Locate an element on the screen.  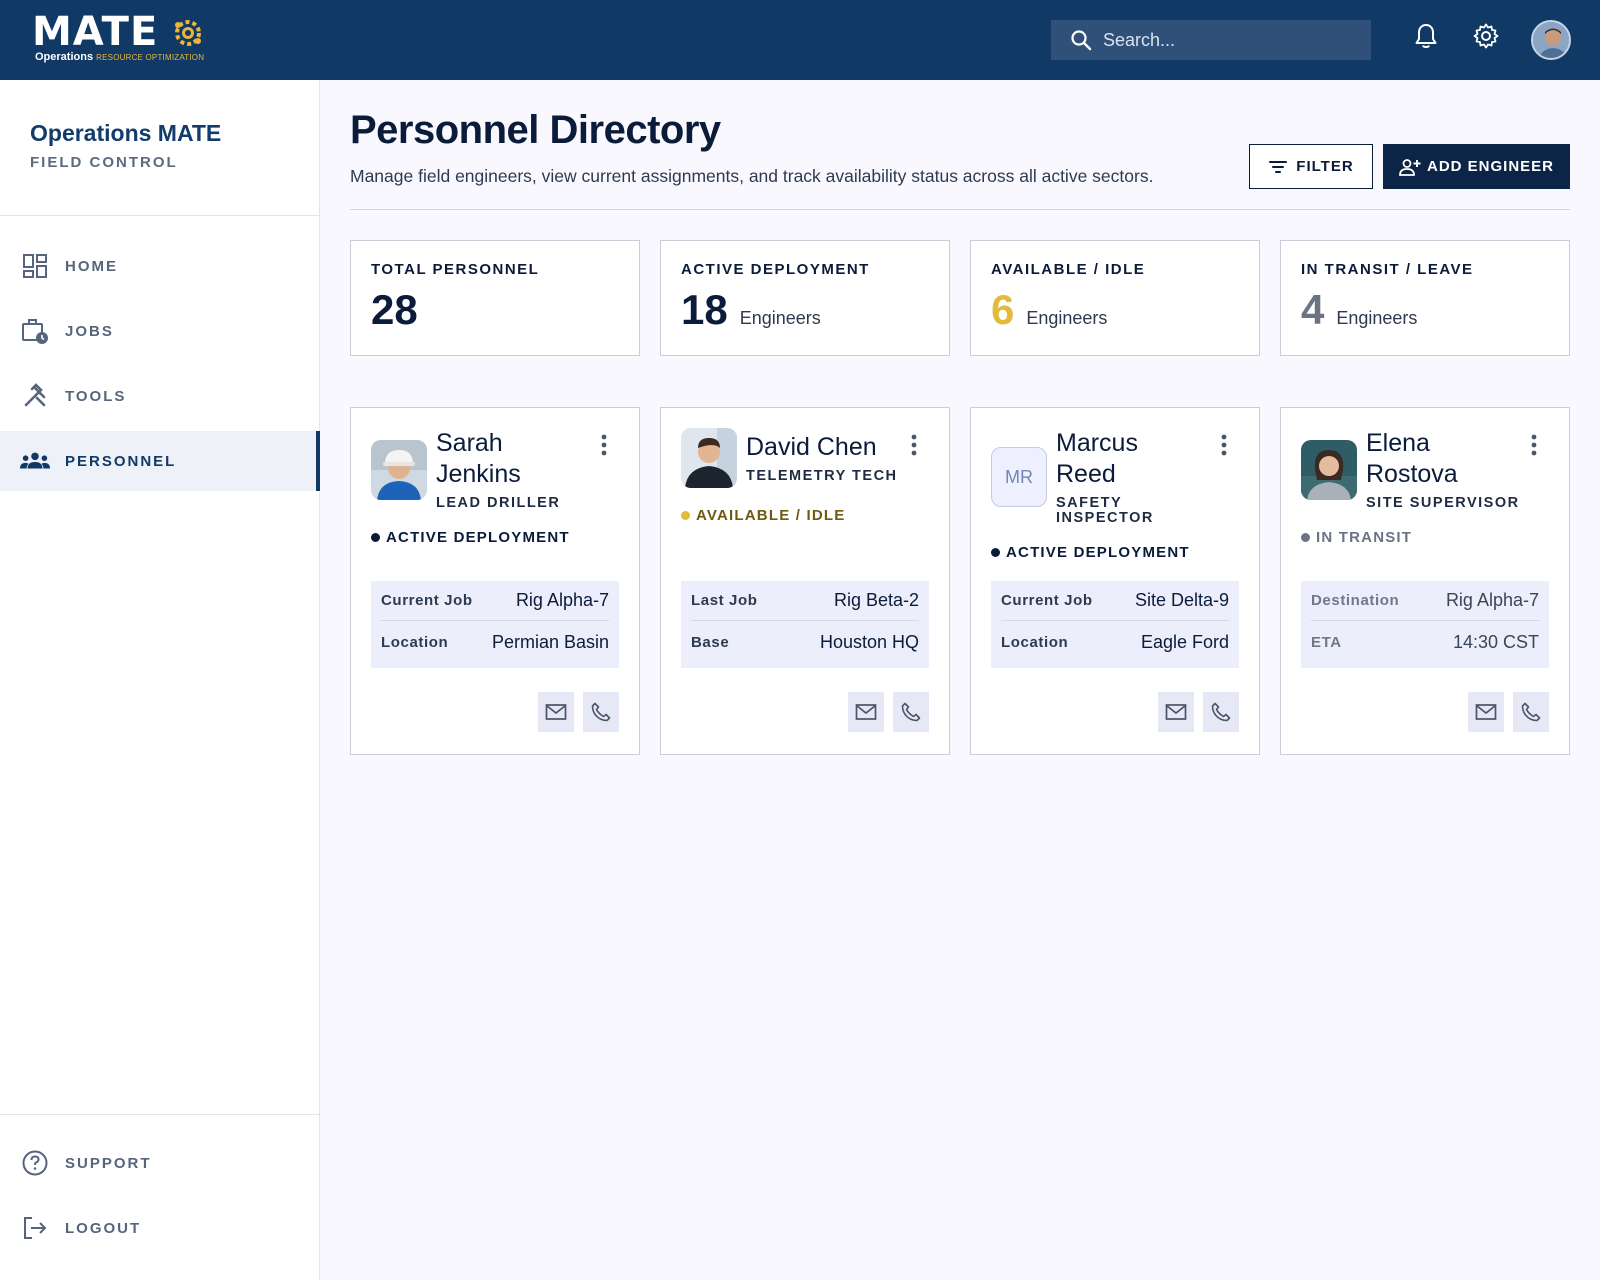
stat-value: 18 is located at coordinates (704, 309).